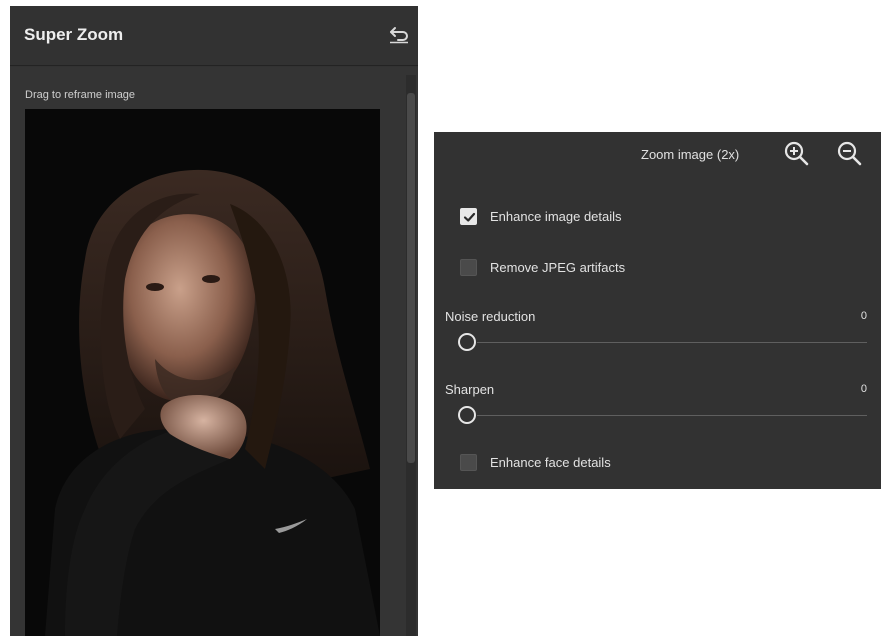 Image resolution: width=883 pixels, height=636 pixels. Describe the element at coordinates (467, 342) in the screenshot. I see `noise-reduction-slider-handle` at that location.